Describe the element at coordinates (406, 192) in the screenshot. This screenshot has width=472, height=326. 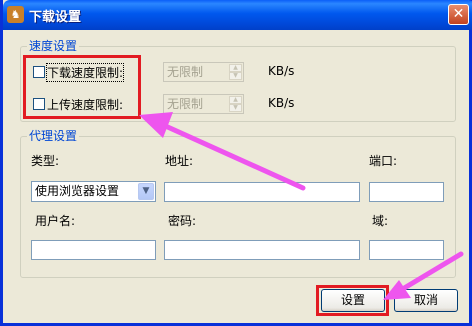
I see `proxy-port-input` at that location.